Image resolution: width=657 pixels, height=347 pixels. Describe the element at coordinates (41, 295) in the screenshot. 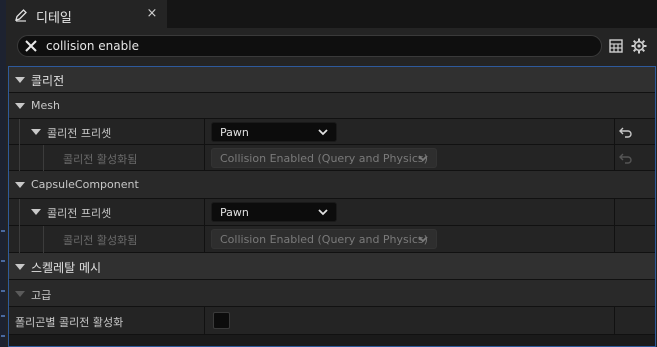

I see `advanced-label: 고급` at that location.